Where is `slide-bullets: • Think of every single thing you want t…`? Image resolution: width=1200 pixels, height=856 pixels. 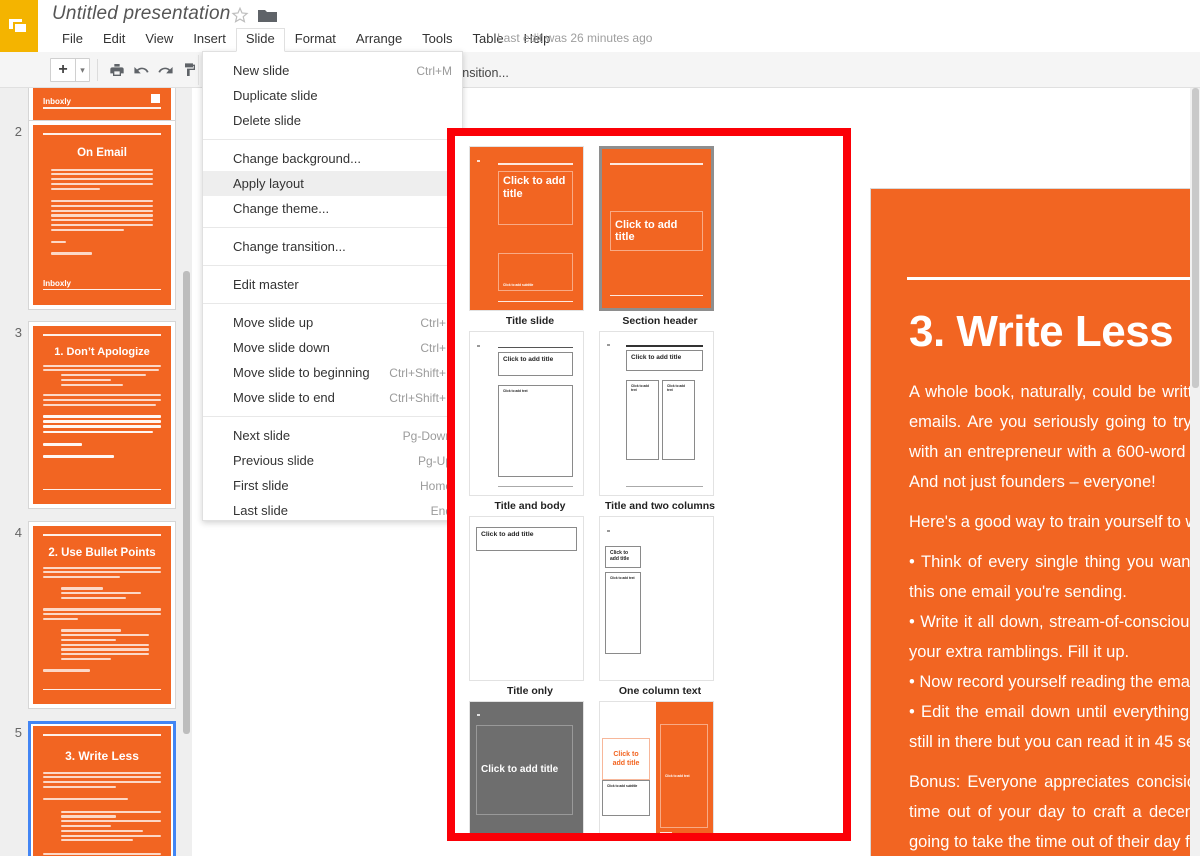 slide-bullets: • Think of every single thing you want t… is located at coordinates (1054, 652).